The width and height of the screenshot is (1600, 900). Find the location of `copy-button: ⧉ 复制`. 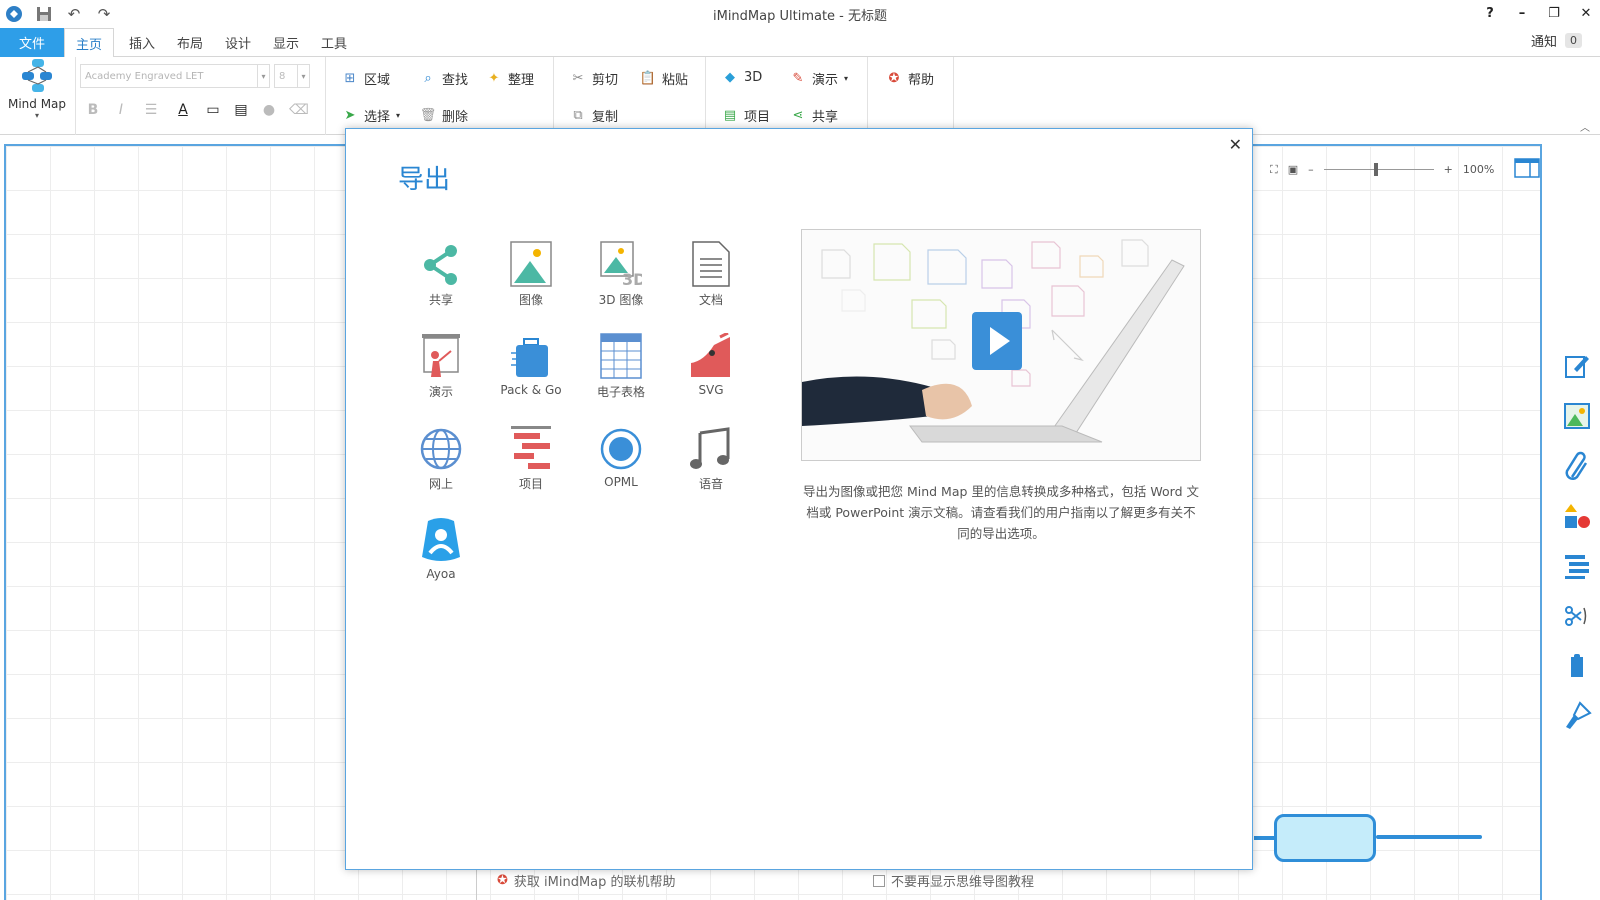

copy-button: ⧉ 复制 is located at coordinates (594, 115).